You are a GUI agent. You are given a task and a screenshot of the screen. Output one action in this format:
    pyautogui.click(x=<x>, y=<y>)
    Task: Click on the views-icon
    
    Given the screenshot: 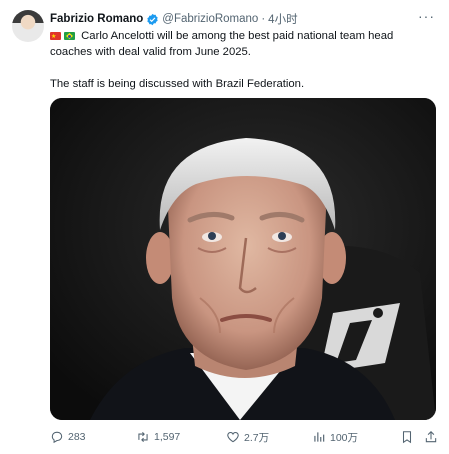 What is the action you would take?
    pyautogui.click(x=319, y=437)
    